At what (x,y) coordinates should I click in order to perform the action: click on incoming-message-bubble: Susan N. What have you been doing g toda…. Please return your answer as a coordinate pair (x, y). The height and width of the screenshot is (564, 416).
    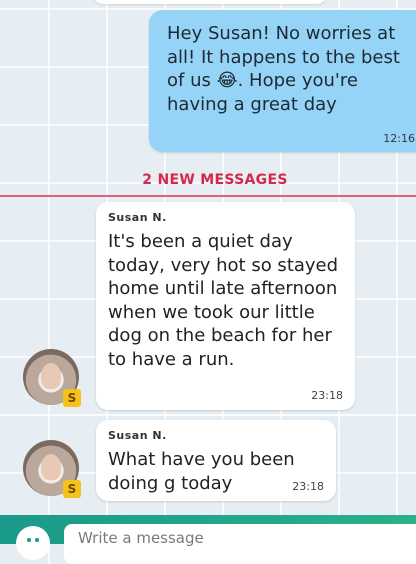
    Looking at the image, I should click on (216, 460).